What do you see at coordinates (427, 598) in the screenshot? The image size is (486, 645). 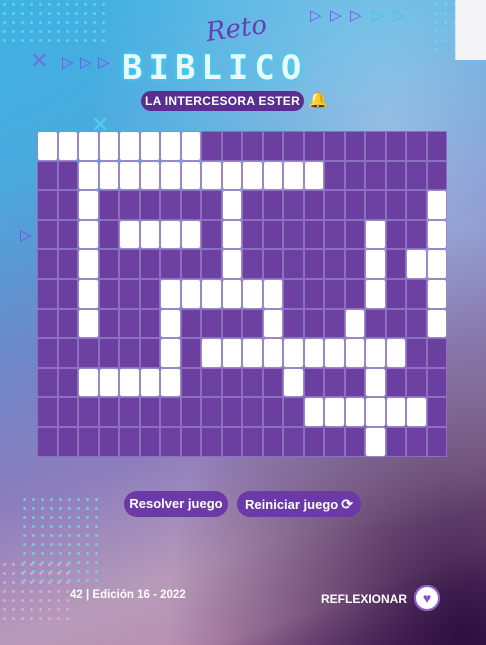 I see `heart-icon: ♥` at bounding box center [427, 598].